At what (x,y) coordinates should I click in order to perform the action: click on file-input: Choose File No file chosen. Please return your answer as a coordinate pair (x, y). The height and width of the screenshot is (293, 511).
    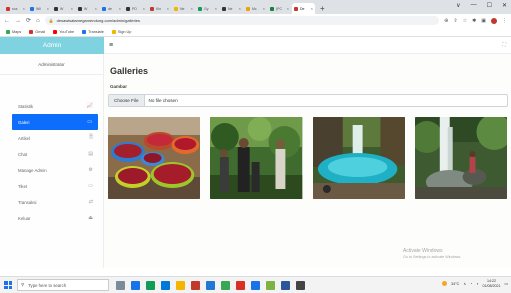
    Looking at the image, I should click on (308, 100).